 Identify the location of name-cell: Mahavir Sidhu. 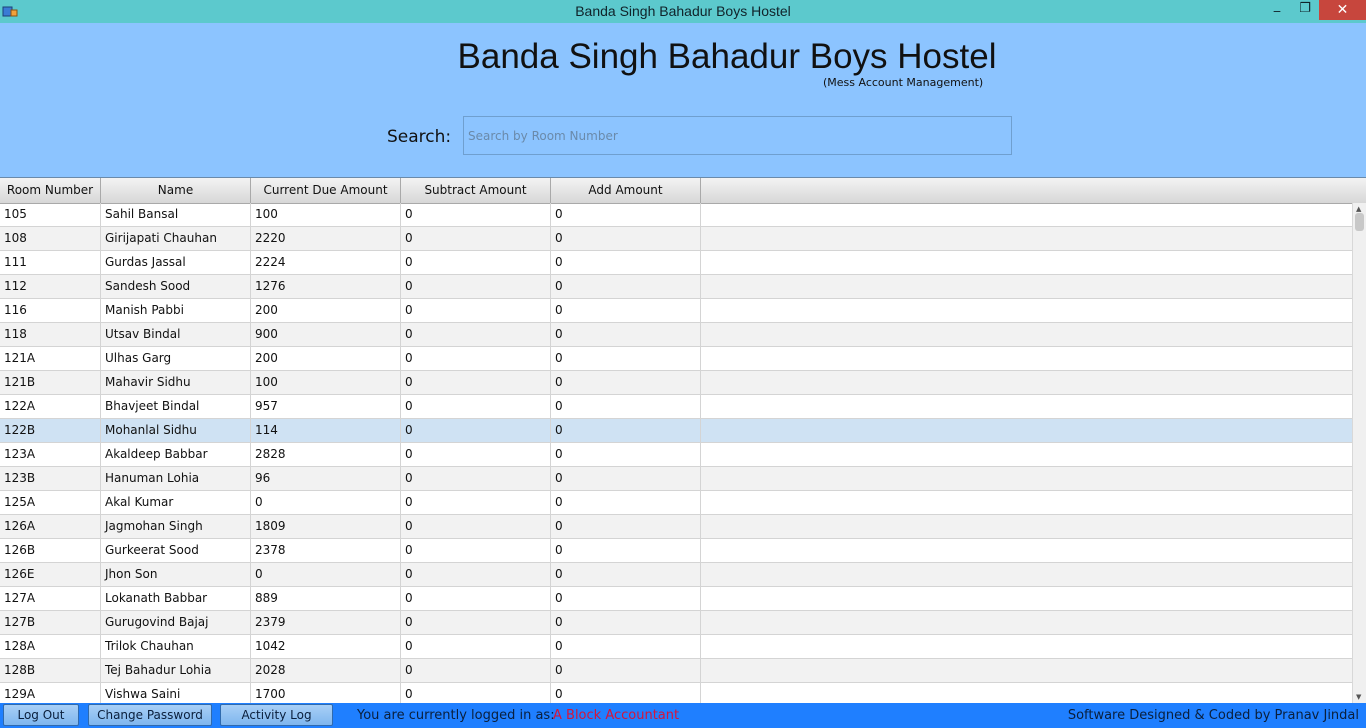
(176, 382).